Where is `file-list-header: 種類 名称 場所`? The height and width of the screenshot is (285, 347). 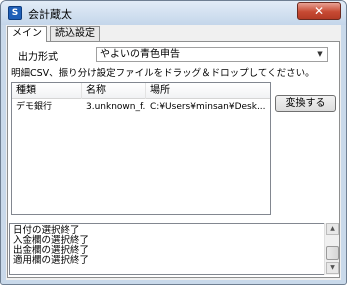
file-list-header: 種類 名称 場所 is located at coordinates (141, 91).